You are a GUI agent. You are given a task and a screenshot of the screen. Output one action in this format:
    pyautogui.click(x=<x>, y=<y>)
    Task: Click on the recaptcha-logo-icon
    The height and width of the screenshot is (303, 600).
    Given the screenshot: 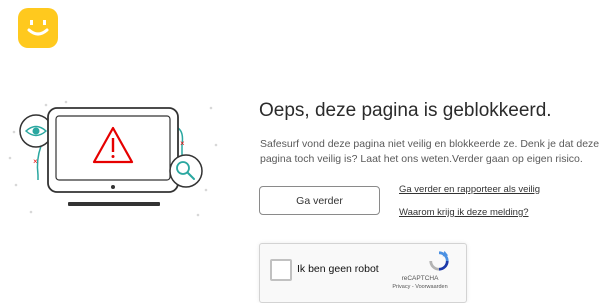 What is the action you would take?
    pyautogui.click(x=439, y=260)
    